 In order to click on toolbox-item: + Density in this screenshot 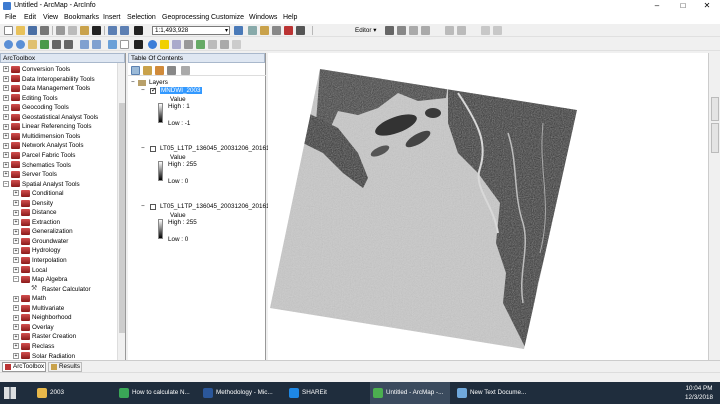, I will do `click(33, 203)`.